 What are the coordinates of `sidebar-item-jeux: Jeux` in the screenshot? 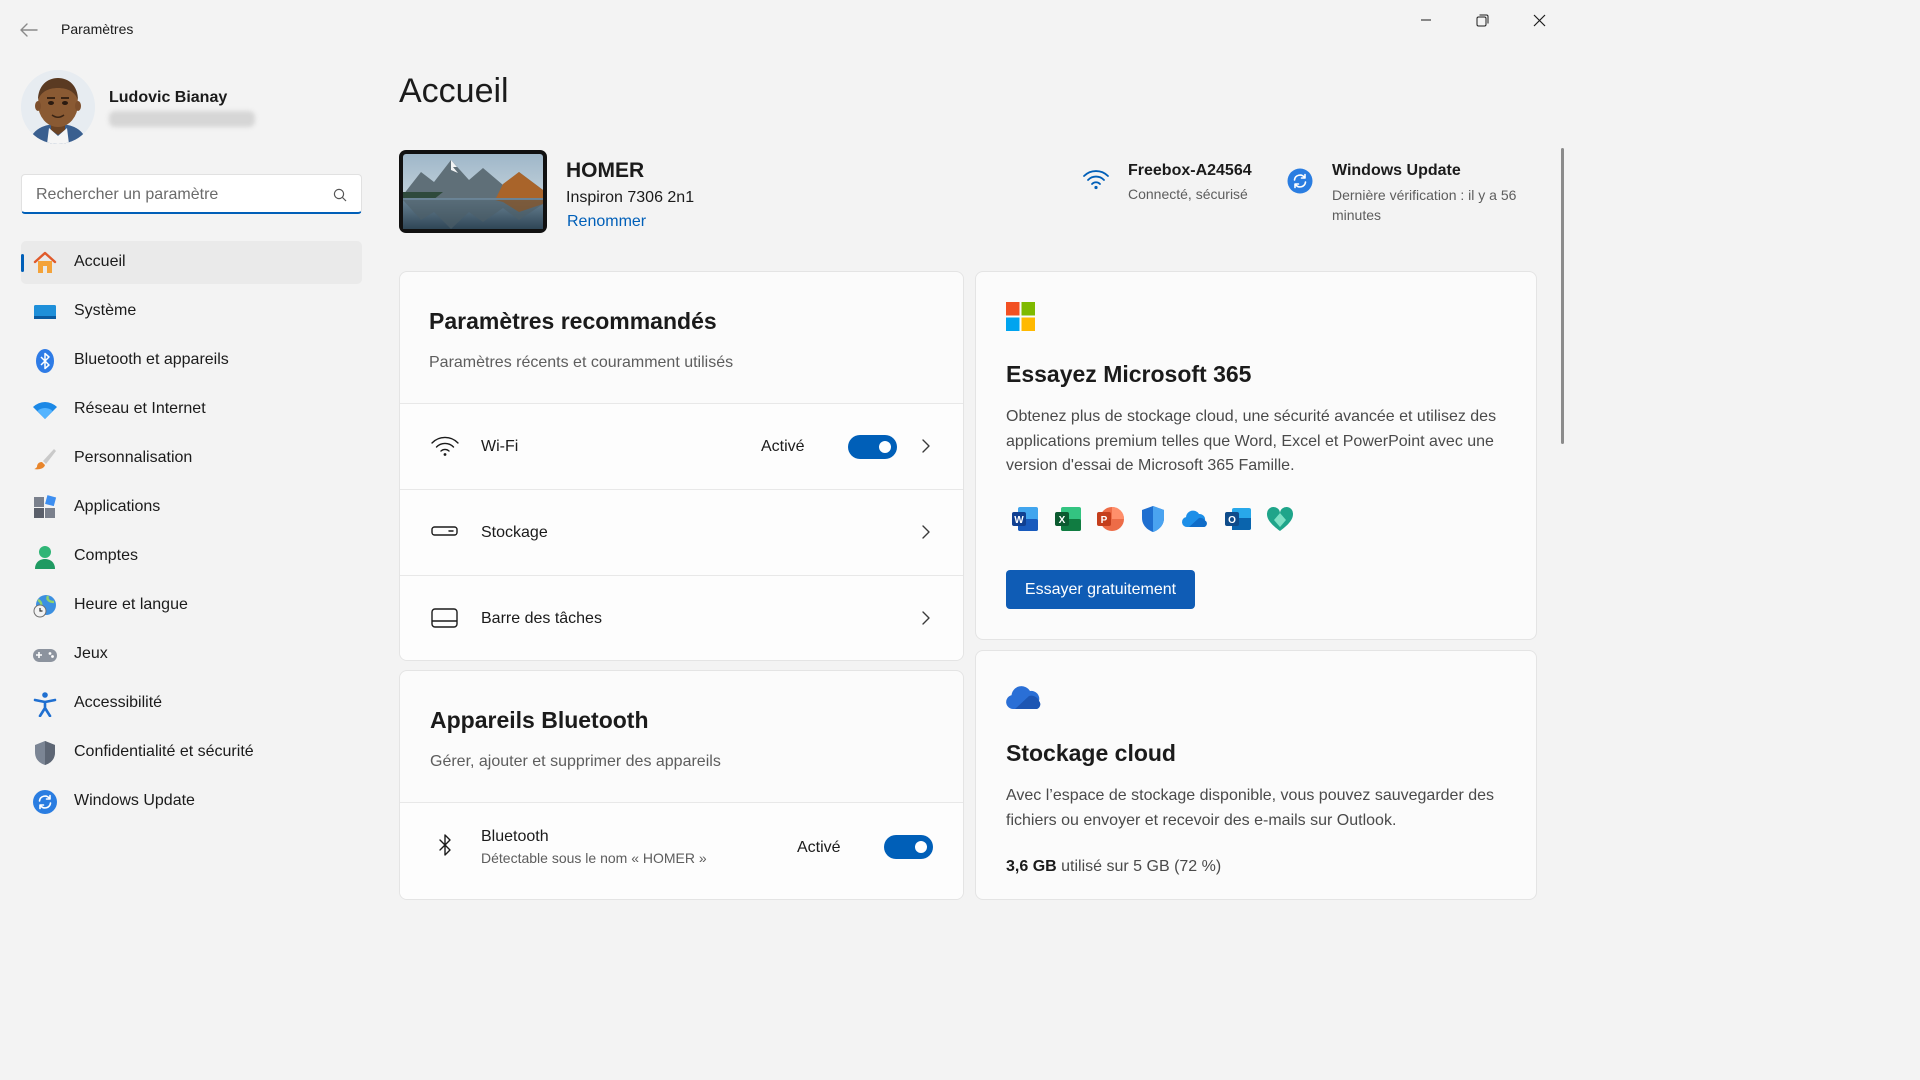 It's located at (191, 654).